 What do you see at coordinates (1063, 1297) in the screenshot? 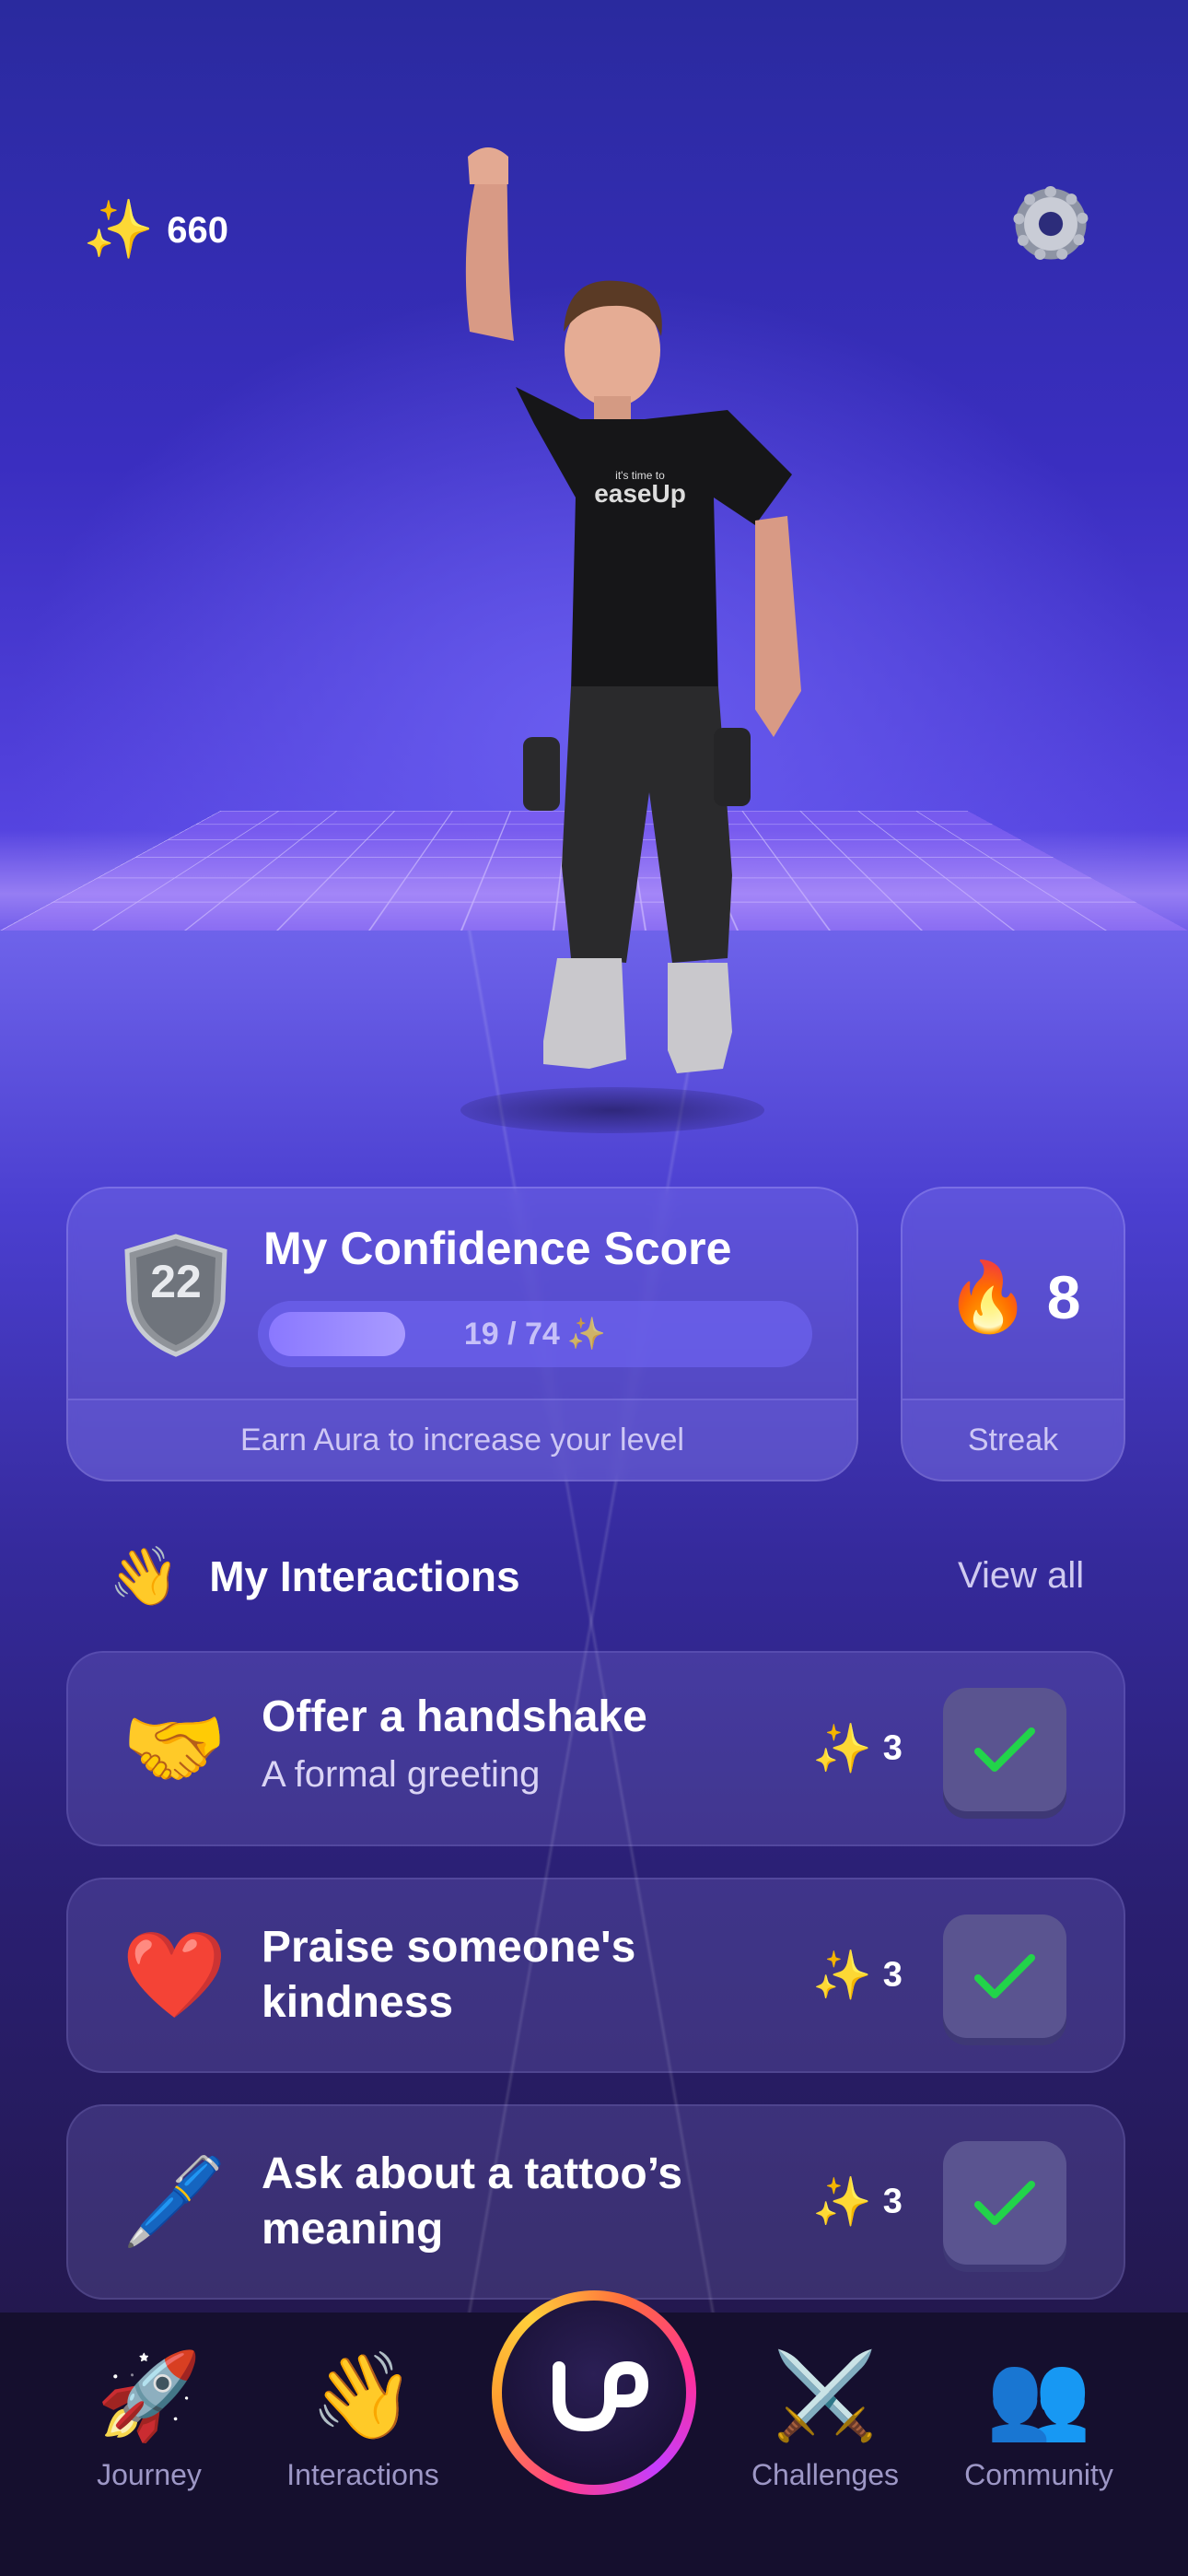
I see `streak-value: 8` at bounding box center [1063, 1297].